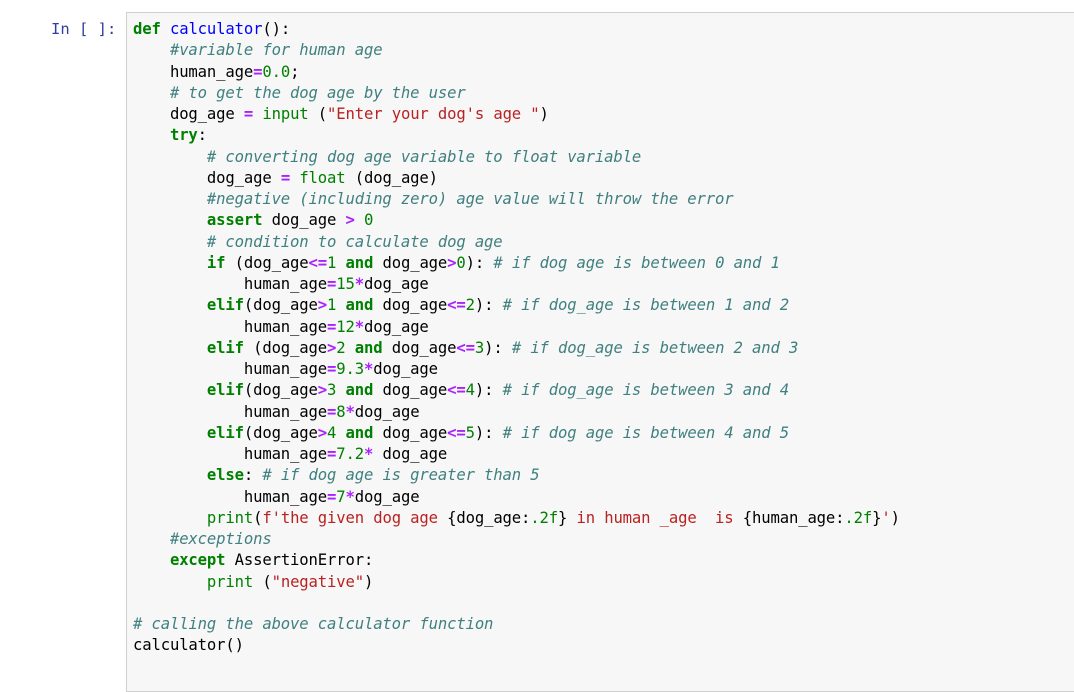 The height and width of the screenshot is (692, 1074). I want to click on number-token: 7.2, so click(350, 454).